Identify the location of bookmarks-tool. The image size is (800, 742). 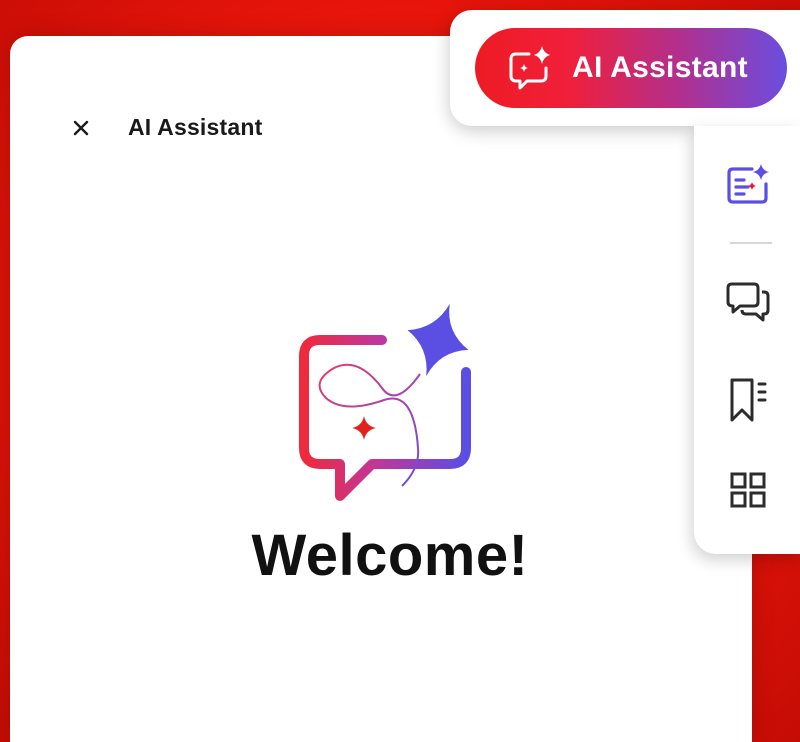
(748, 400).